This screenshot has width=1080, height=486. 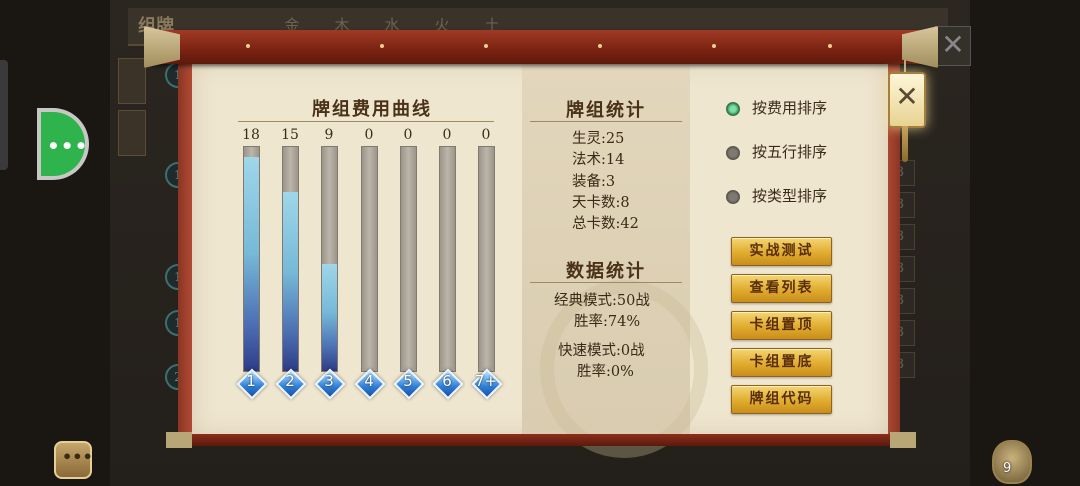 I want to click on cost-diamond-icon: 7+, so click(x=487, y=384).